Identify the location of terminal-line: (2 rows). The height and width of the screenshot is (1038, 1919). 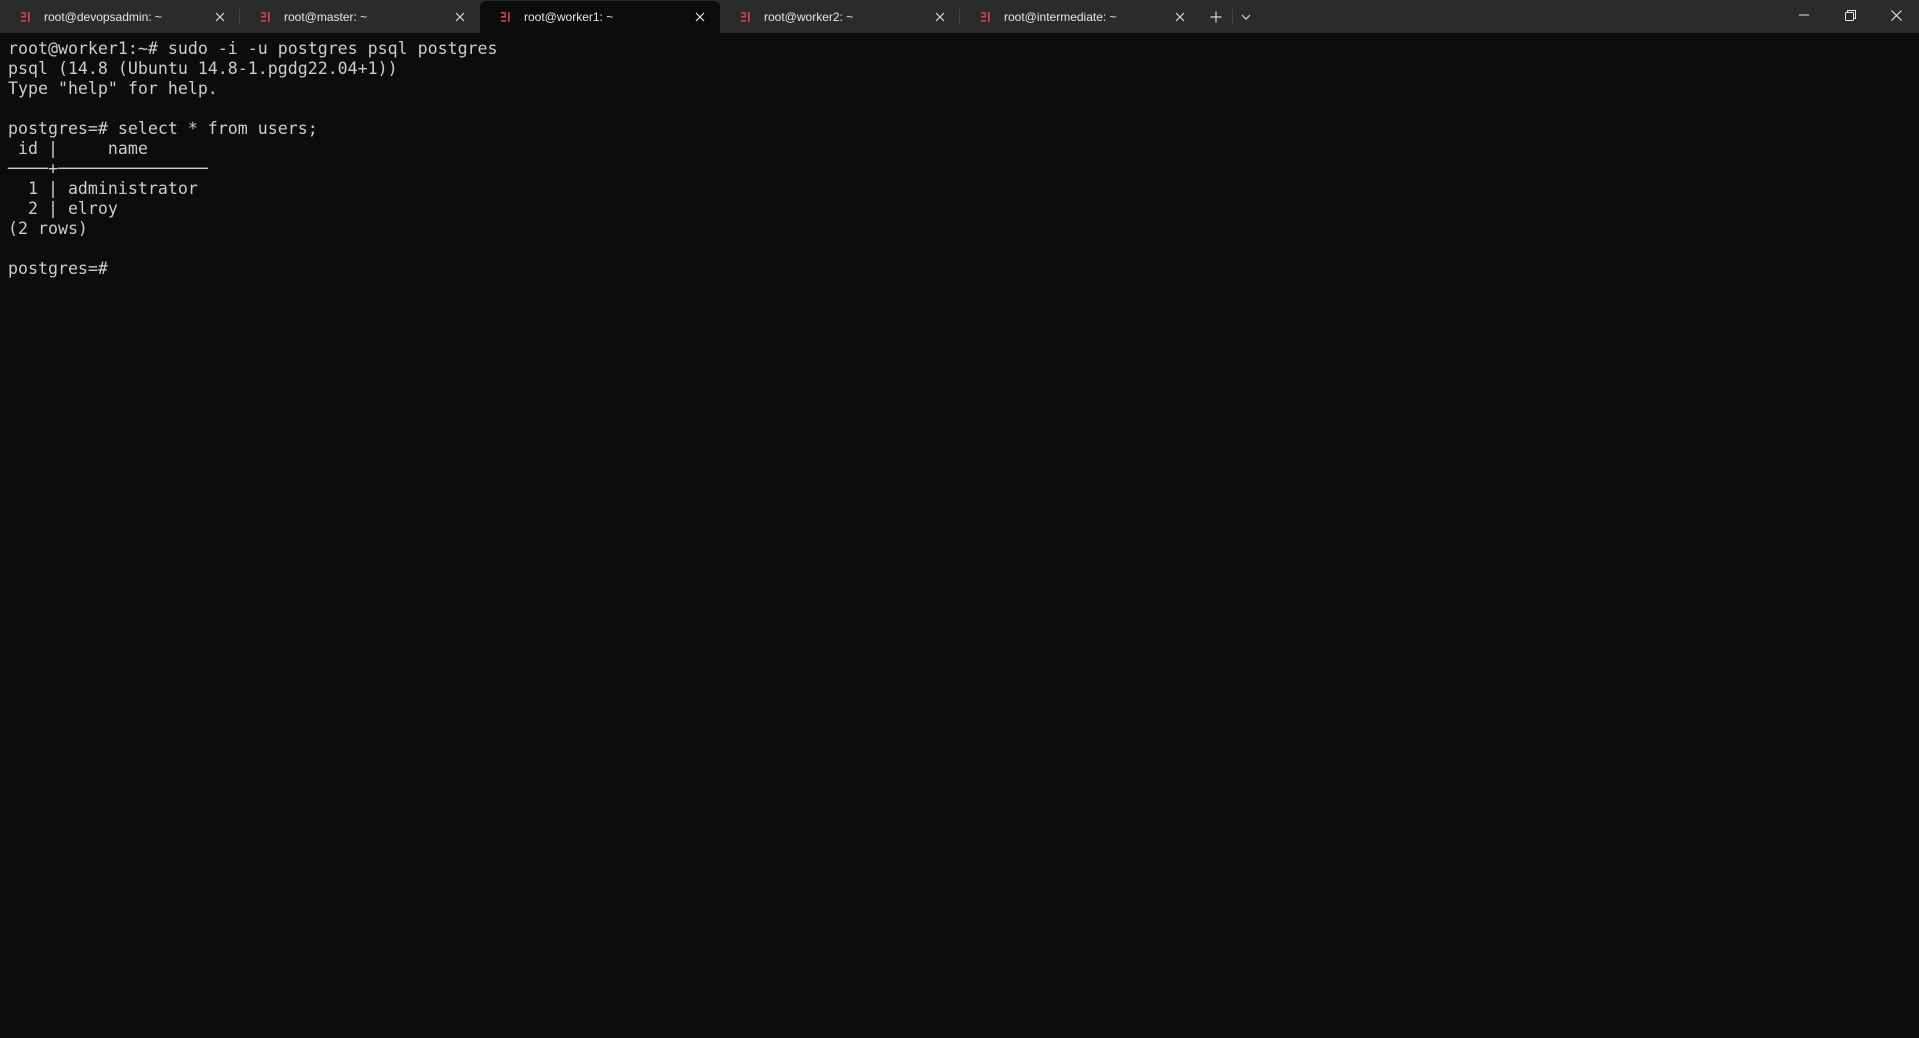
(48, 228).